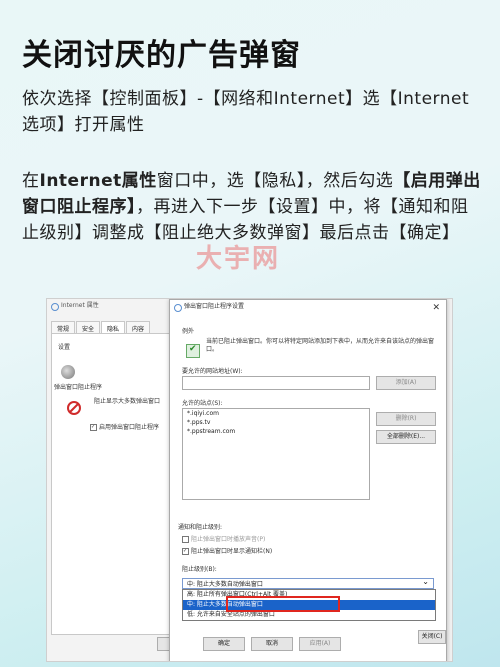 This screenshot has height=667, width=500. I want to click on settings-label: 设置, so click(64, 347).